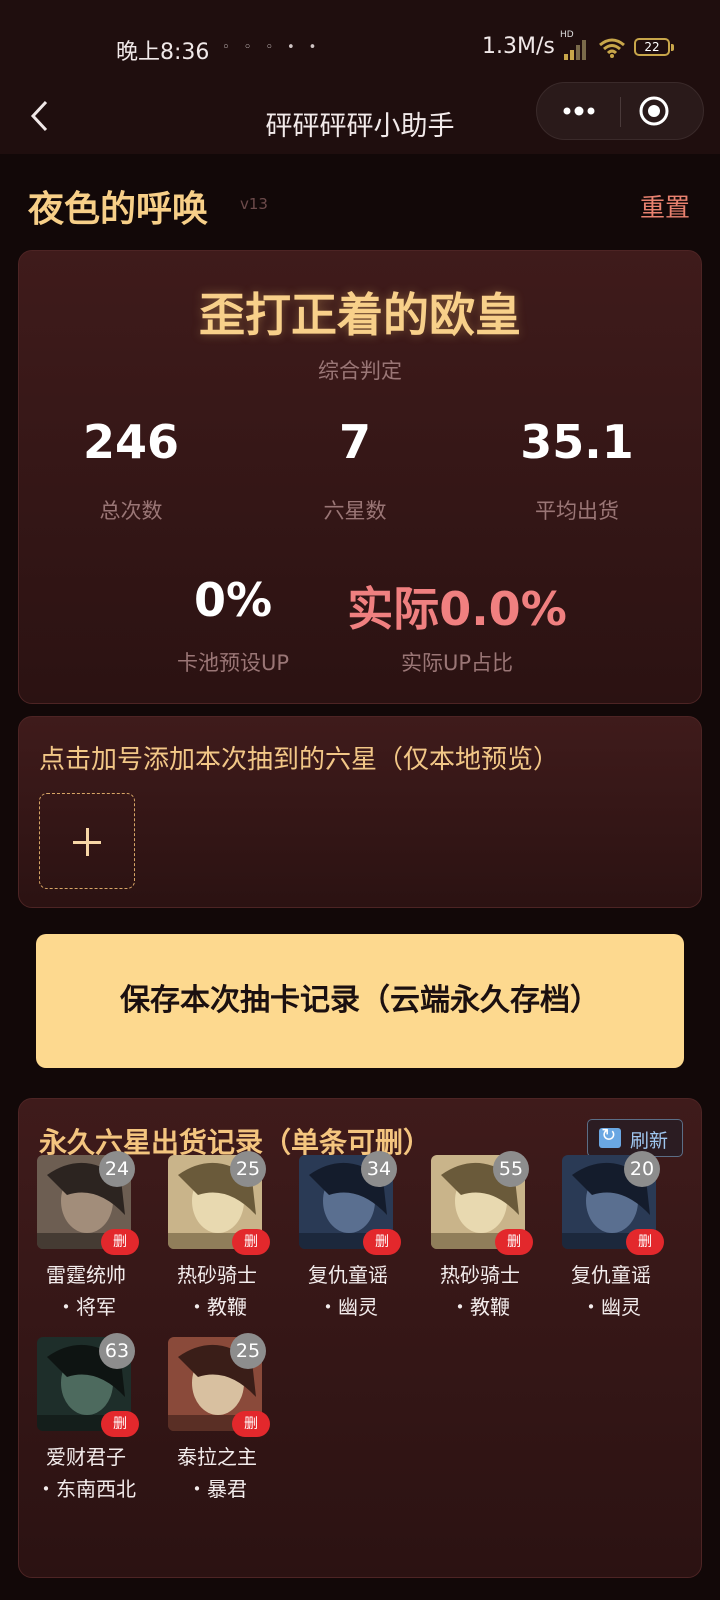 The width and height of the screenshot is (720, 1600). What do you see at coordinates (360, 812) in the screenshot?
I see `add-six-star-card: 点击加号添加本次抽到的六星（仅本地预览）` at bounding box center [360, 812].